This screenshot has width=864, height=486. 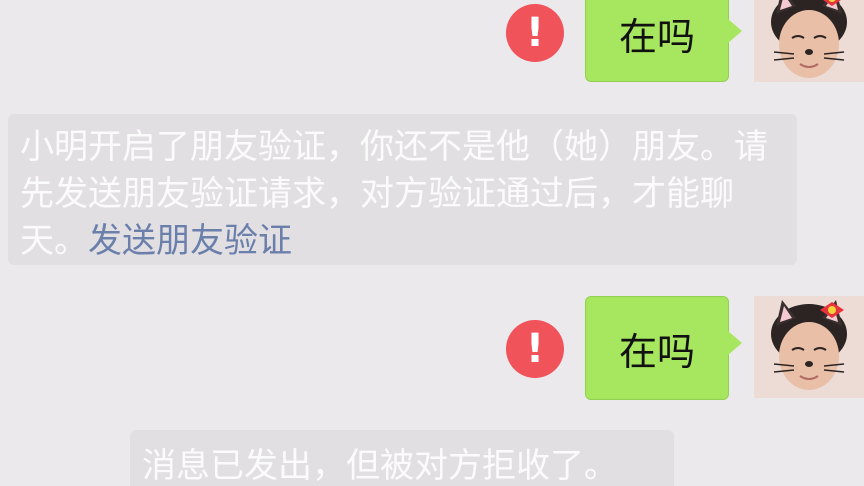 I want to click on notice-text: 消息已发出，但被对方拒收了。, so click(x=380, y=466).